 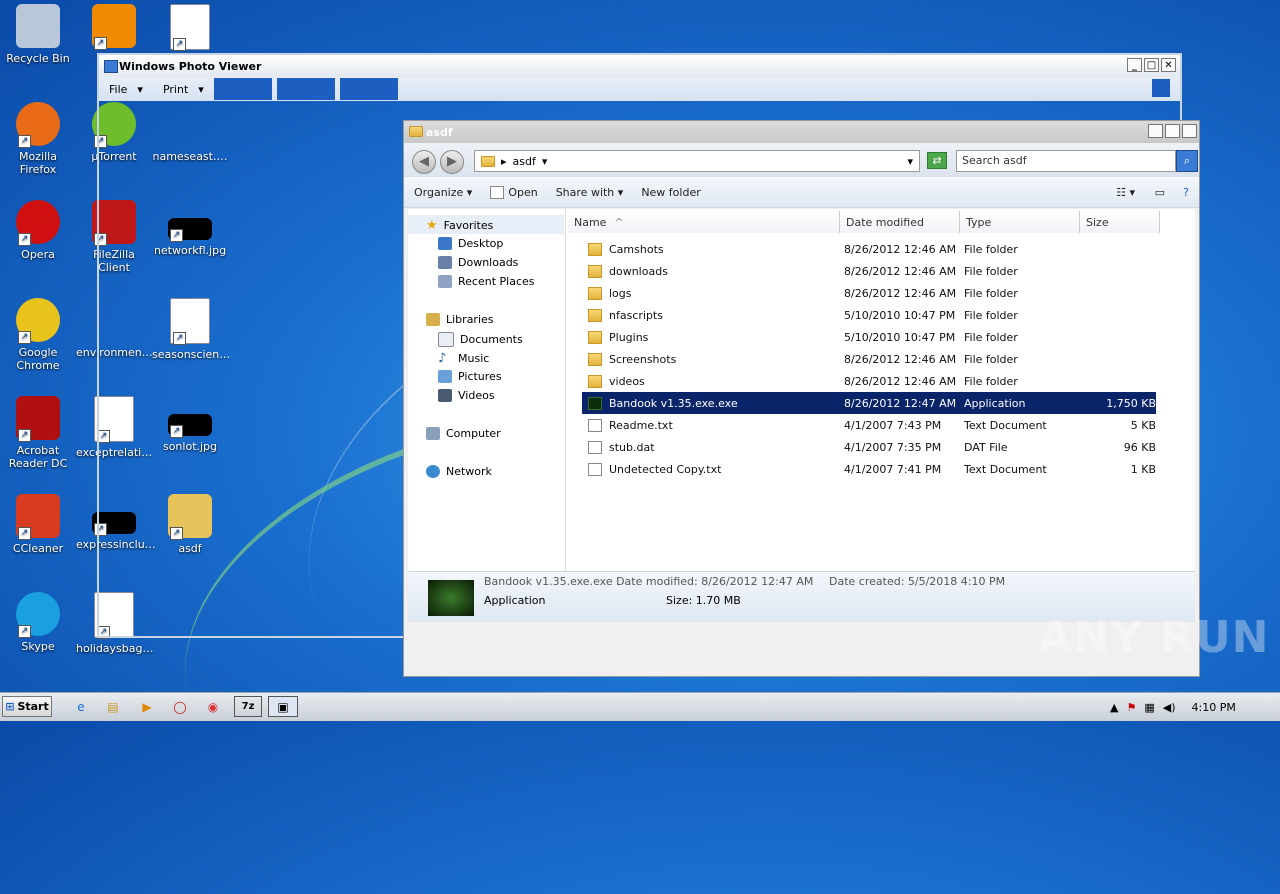 What do you see at coordinates (213, 706) in the screenshot?
I see `chrome-taskbar-icon: ◉` at bounding box center [213, 706].